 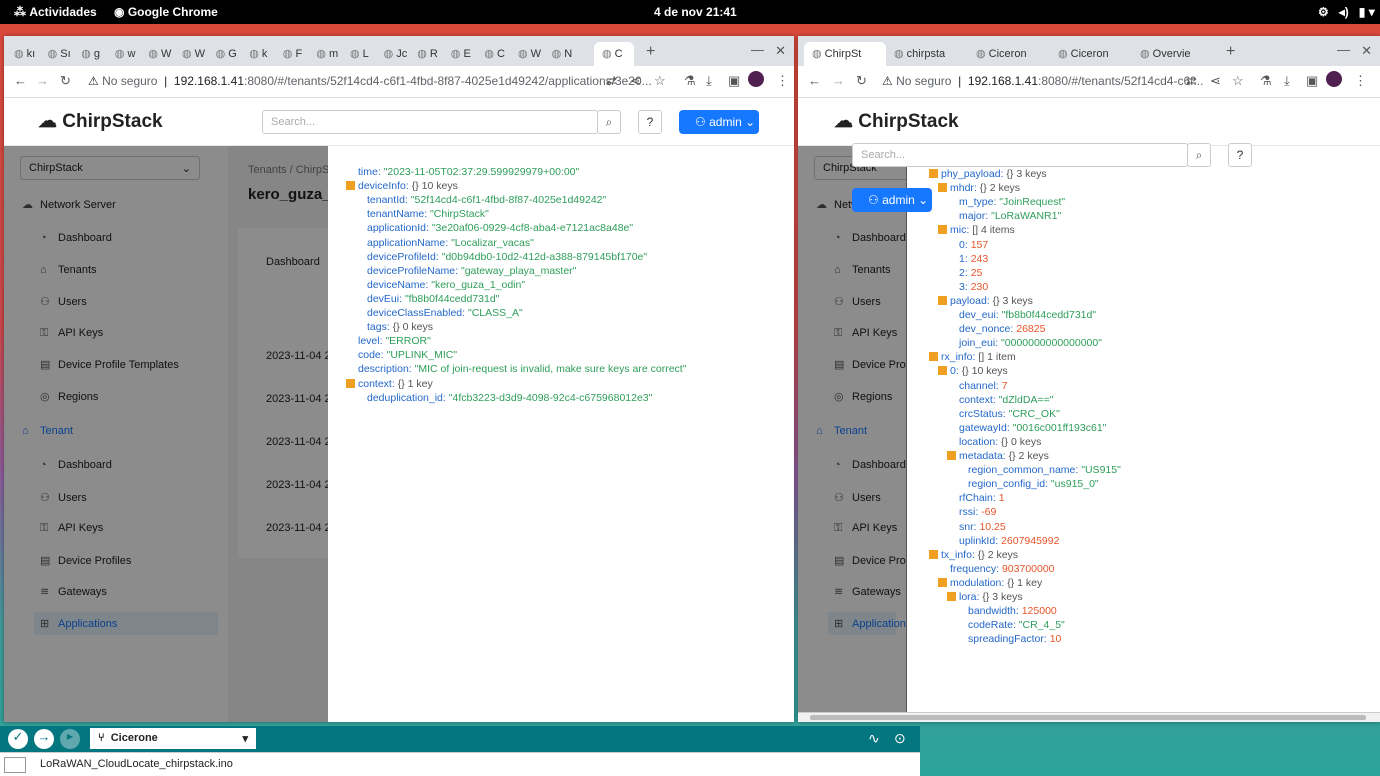 What do you see at coordinates (224, 54) in the screenshot?
I see `browser-tab: ◍ G` at bounding box center [224, 54].